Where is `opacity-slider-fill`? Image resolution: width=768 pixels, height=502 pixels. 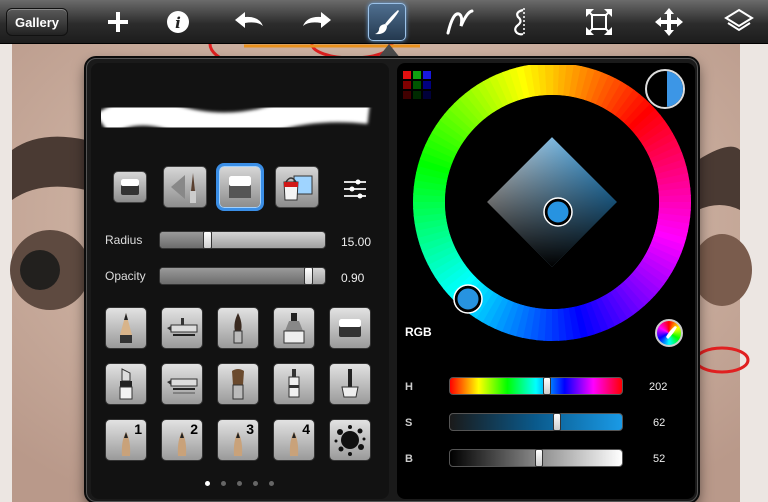
opacity-slider-fill is located at coordinates (234, 276).